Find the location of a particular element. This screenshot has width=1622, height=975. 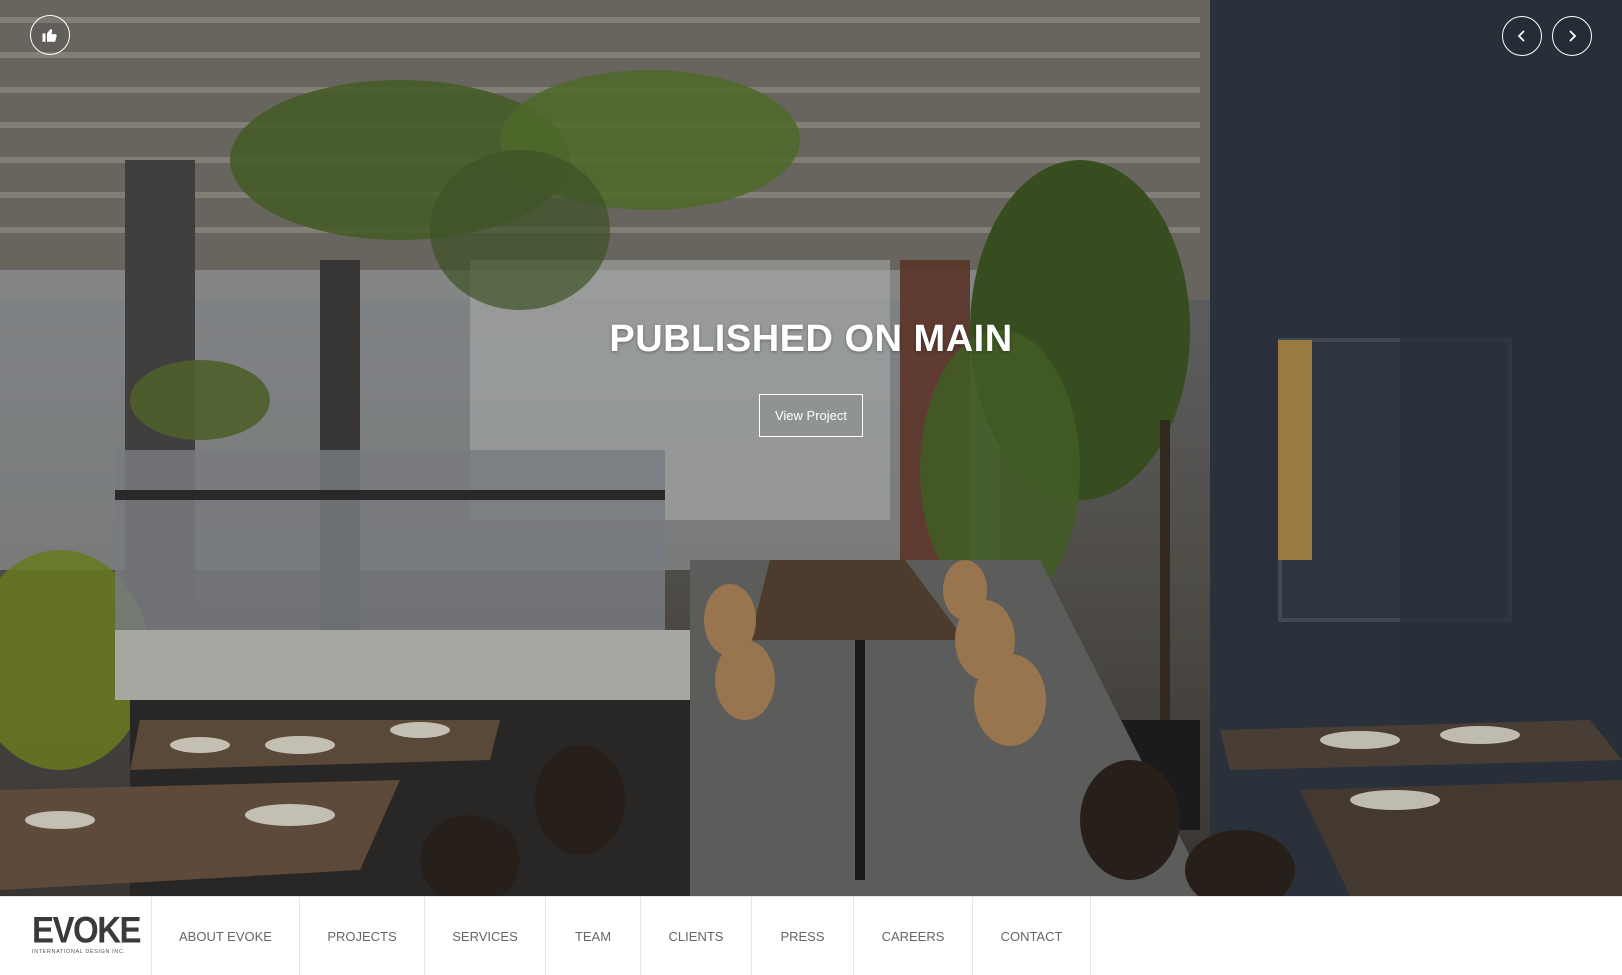

nav-item-careers: CAREERS is located at coordinates (913, 936).